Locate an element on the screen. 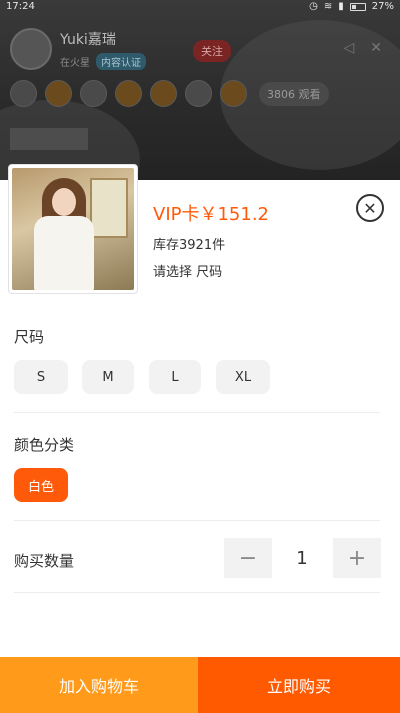  buy-now-button: 立即购买 is located at coordinates (299, 685).